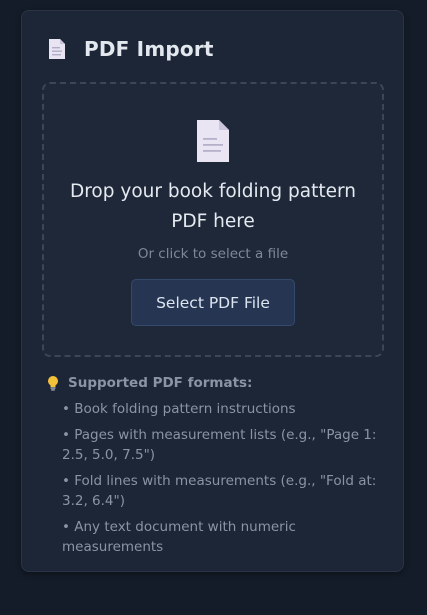 Image resolution: width=427 pixels, height=615 pixels. What do you see at coordinates (53, 383) in the screenshot?
I see `lightbulb-icon` at bounding box center [53, 383].